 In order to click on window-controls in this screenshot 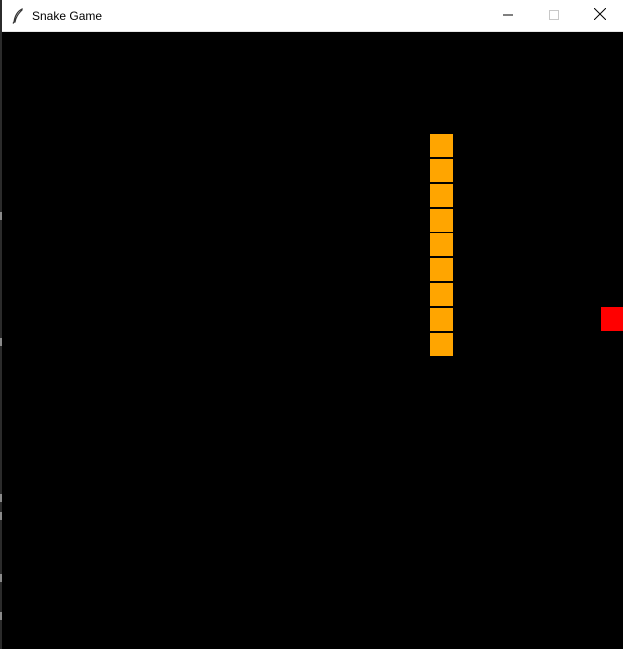, I will do `click(554, 16)`.